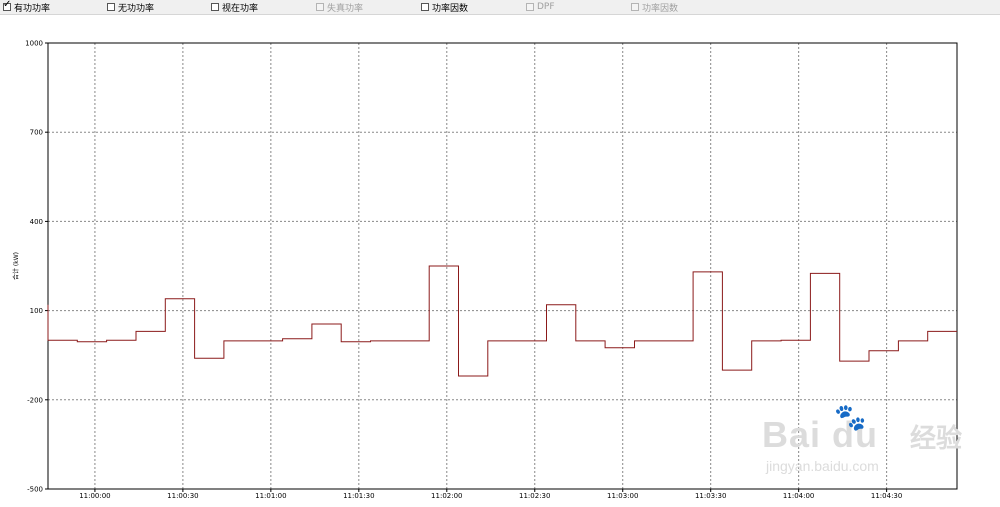 The image size is (1000, 507). Describe the element at coordinates (358, 496) in the screenshot. I see `x-tick-label: 11:01:30` at that location.